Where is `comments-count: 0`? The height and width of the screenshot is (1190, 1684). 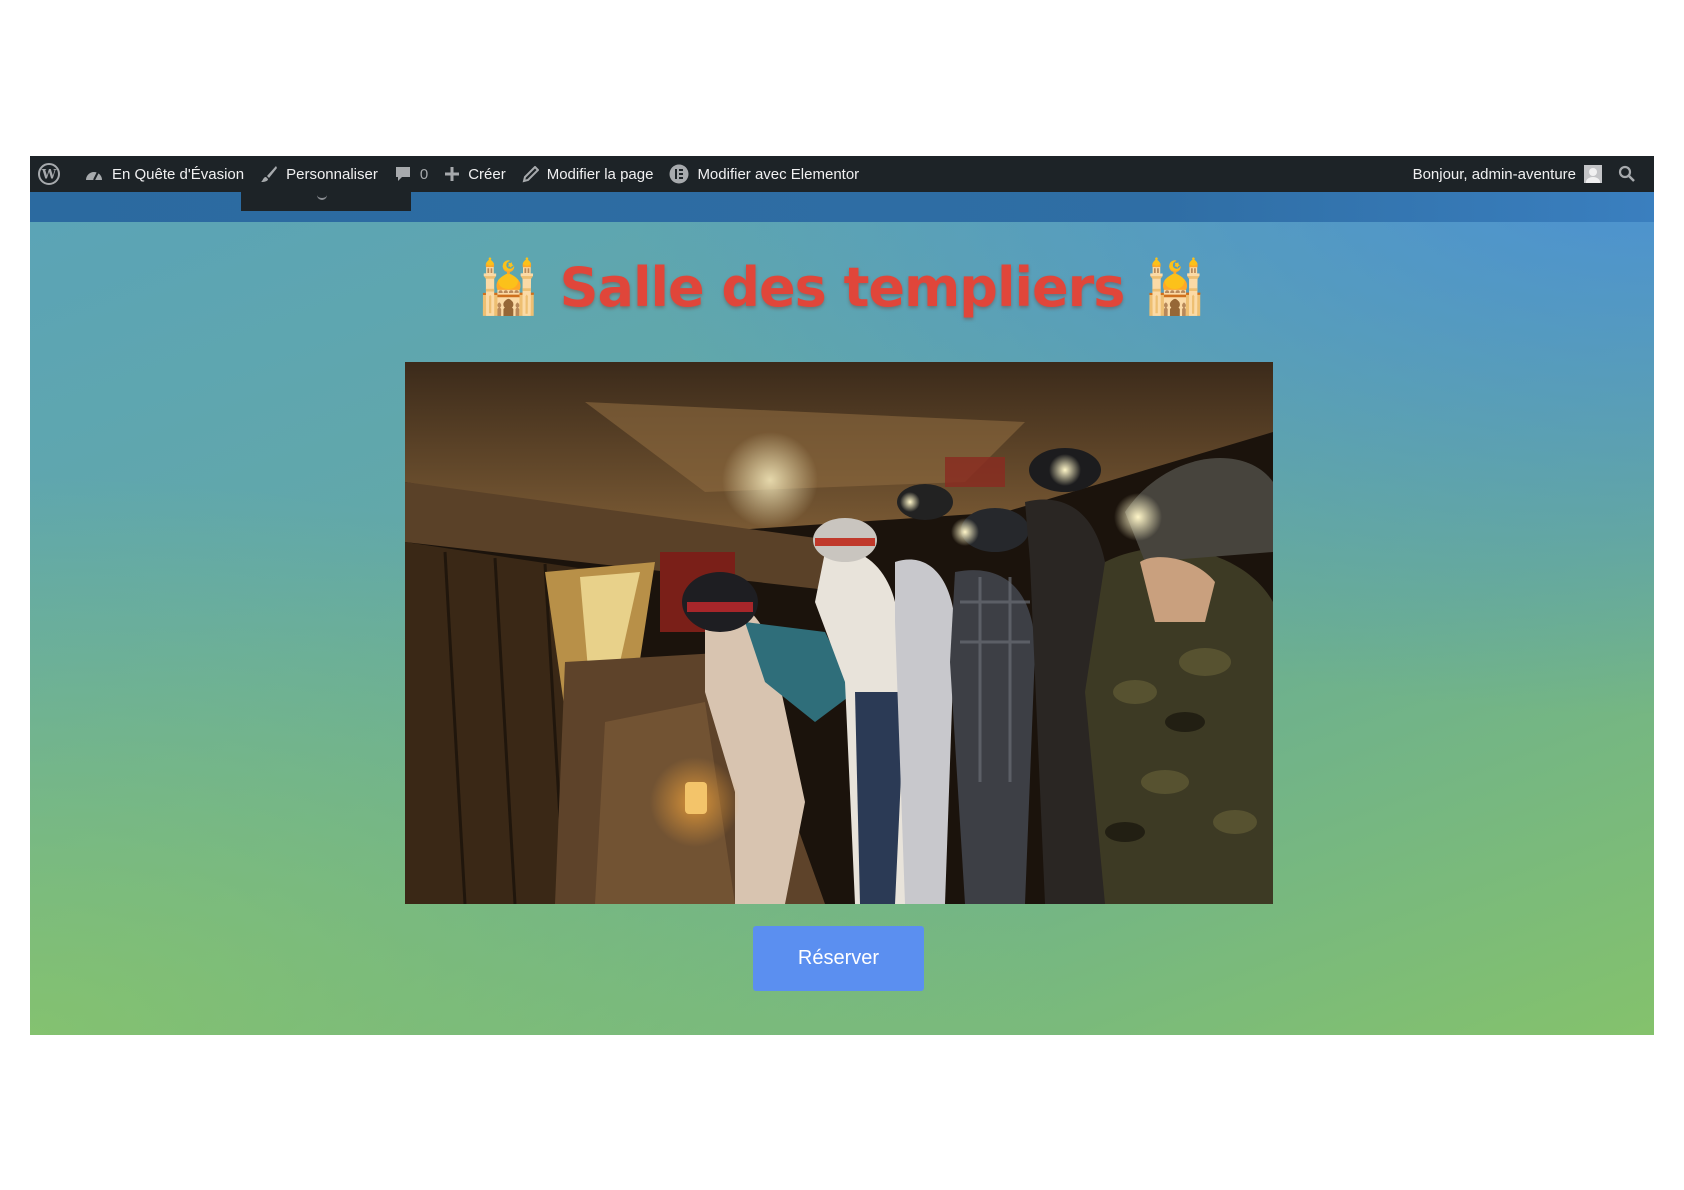 comments-count: 0 is located at coordinates (424, 174).